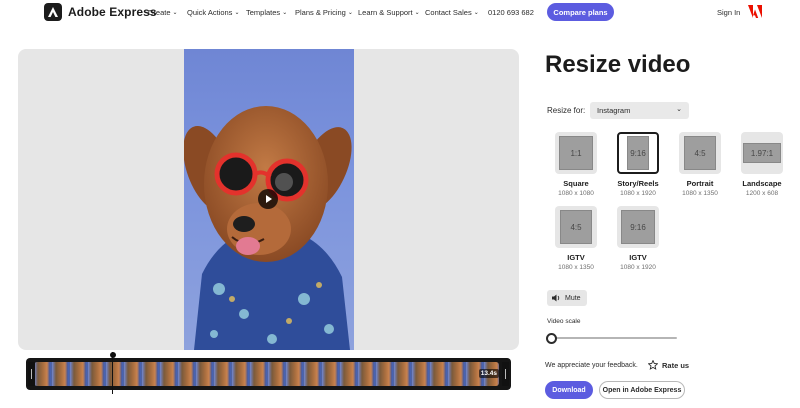 This screenshot has width=800, height=408. Describe the element at coordinates (564, 321) in the screenshot. I see `video-scale-label: Video scale` at that location.